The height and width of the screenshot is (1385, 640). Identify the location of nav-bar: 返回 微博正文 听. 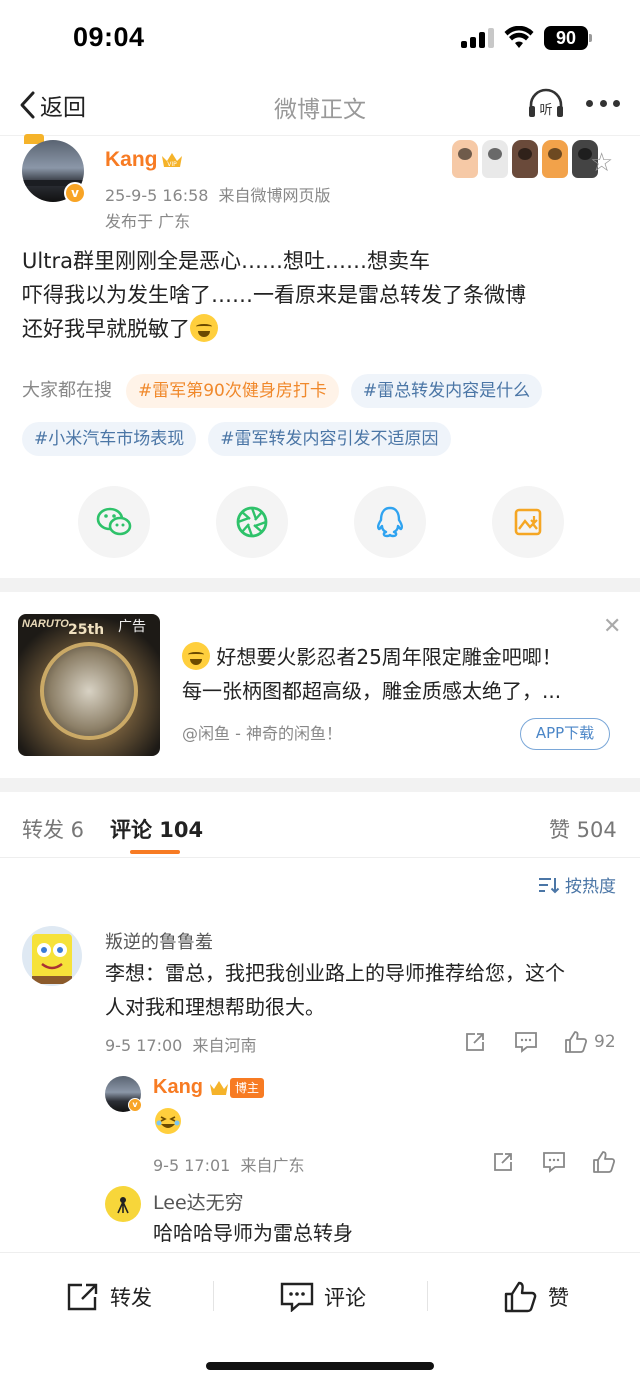
(320, 106).